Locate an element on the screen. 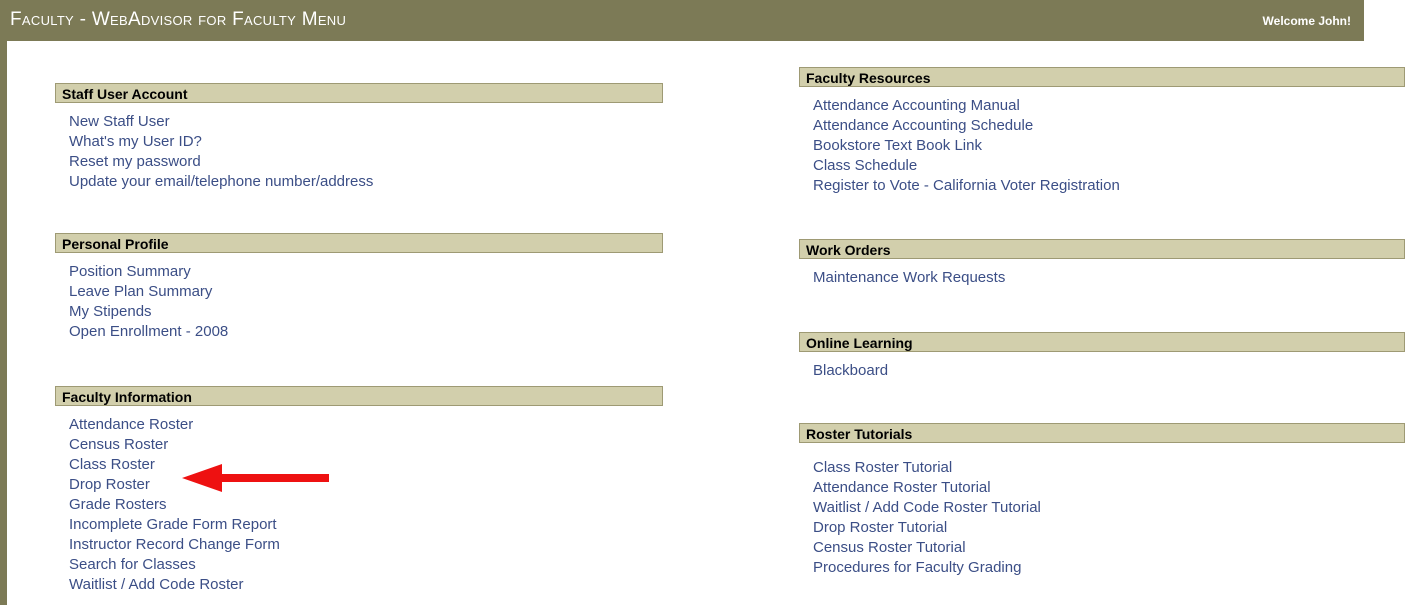  red-arrow-annotation is located at coordinates (255, 478).